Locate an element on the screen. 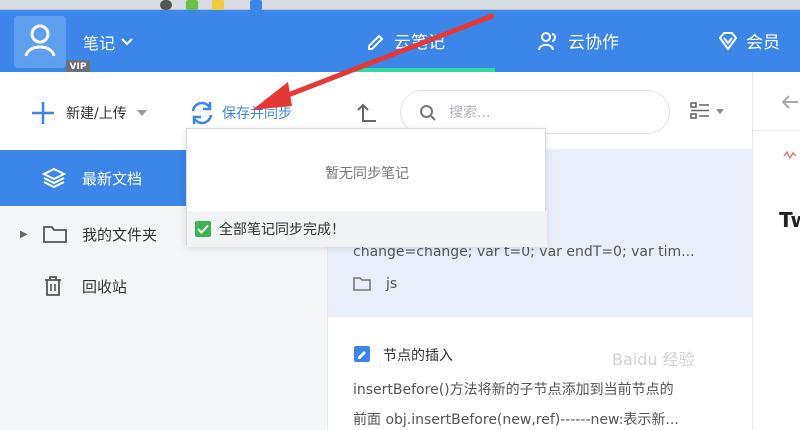  annotation-arrow-icon is located at coordinates (373, 61).